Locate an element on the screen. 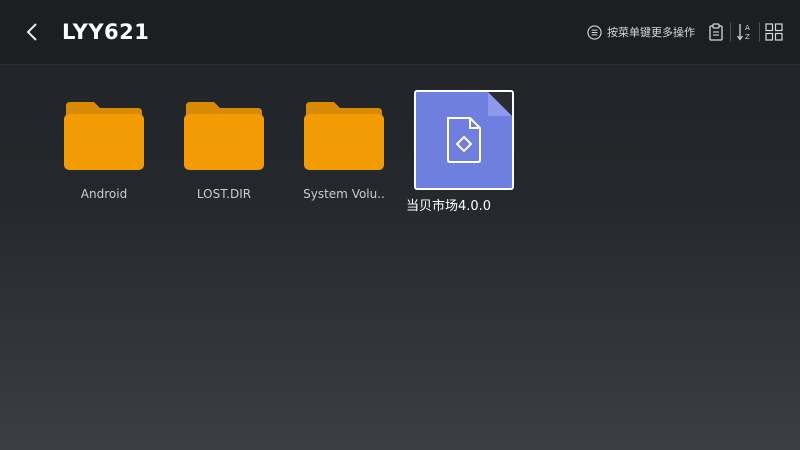 Image resolution: width=800 pixels, height=450 pixels. folder-item-android: Android is located at coordinates (104, 152).